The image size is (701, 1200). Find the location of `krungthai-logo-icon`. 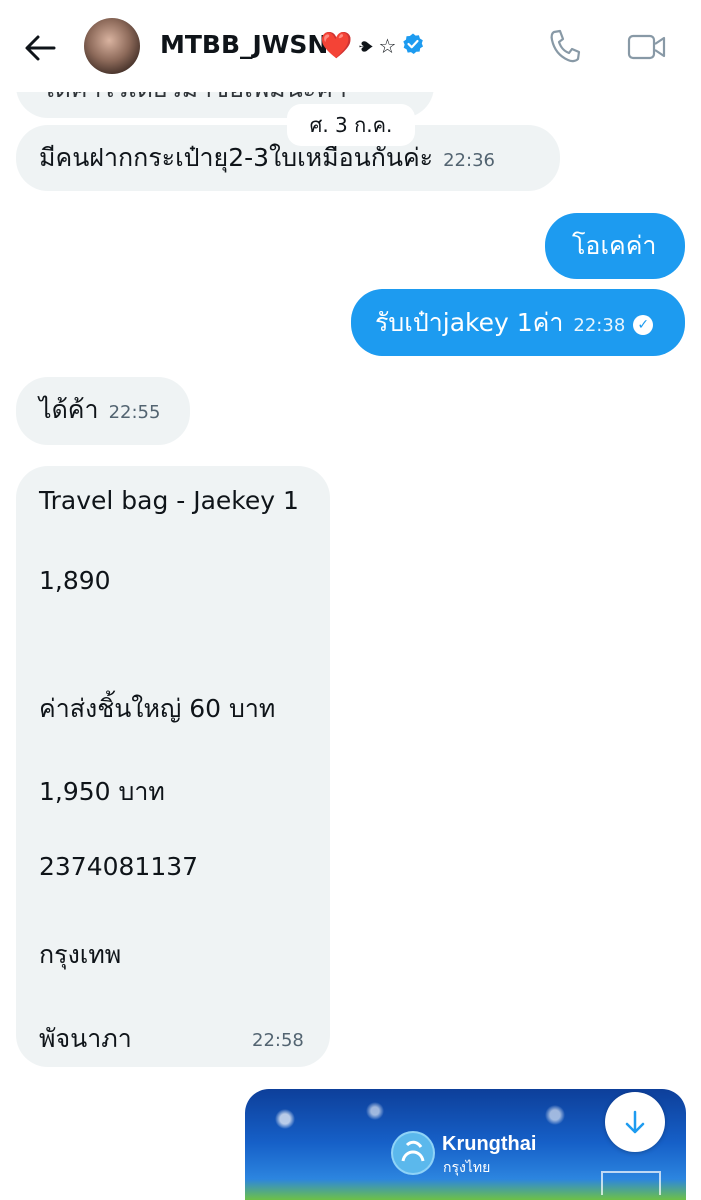

krungthai-logo-icon is located at coordinates (413, 1153).